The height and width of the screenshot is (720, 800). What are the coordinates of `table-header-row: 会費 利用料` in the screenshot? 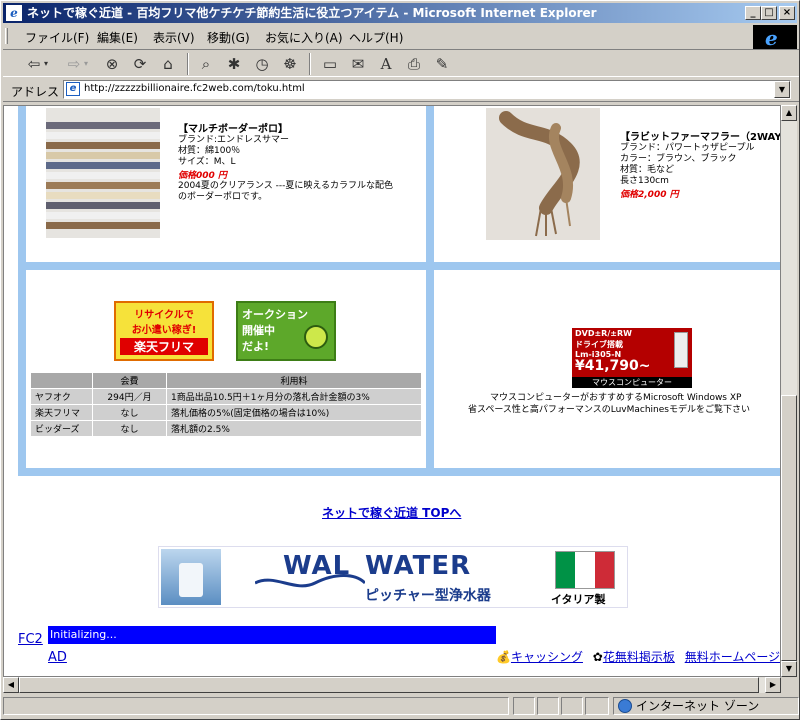 It's located at (226, 380).